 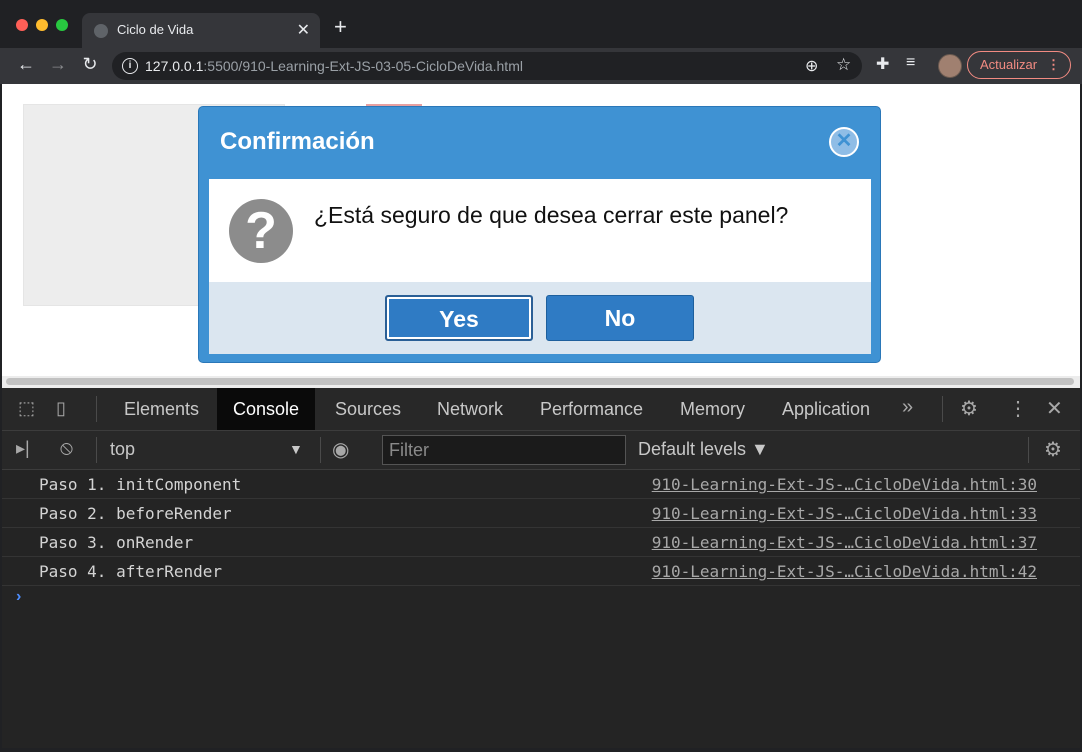 I want to click on yes-button: Yes, so click(x=459, y=318).